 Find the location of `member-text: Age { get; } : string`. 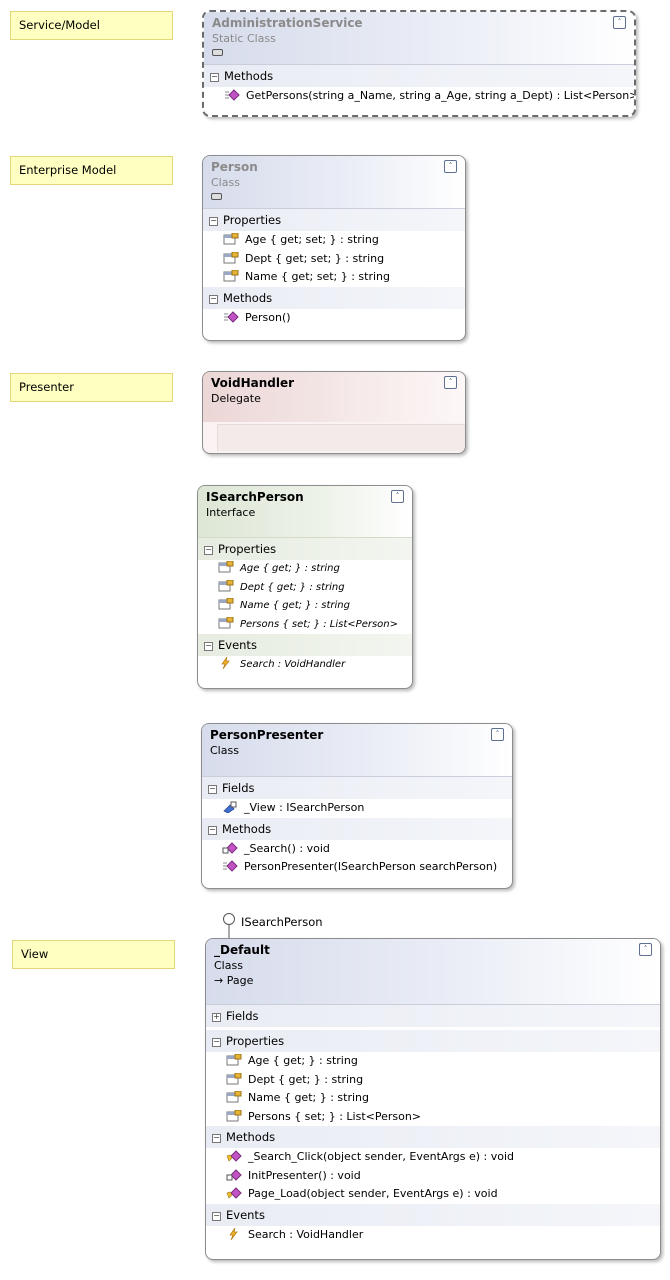

member-text: Age { get; } : string is located at coordinates (303, 1060).